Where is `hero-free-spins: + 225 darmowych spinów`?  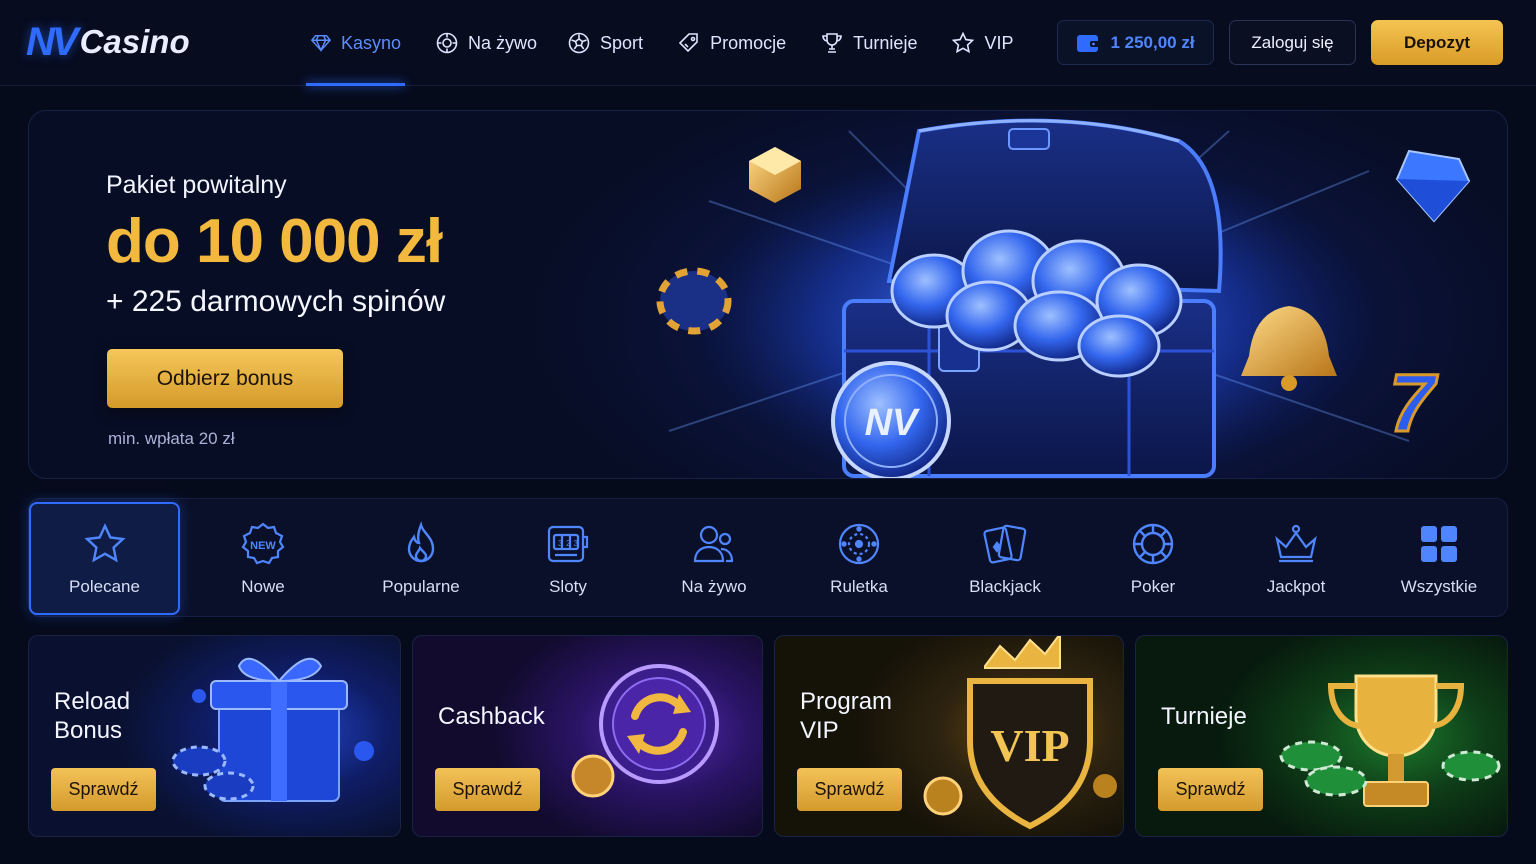
hero-free-spins: + 225 darmowych spinów is located at coordinates (276, 301).